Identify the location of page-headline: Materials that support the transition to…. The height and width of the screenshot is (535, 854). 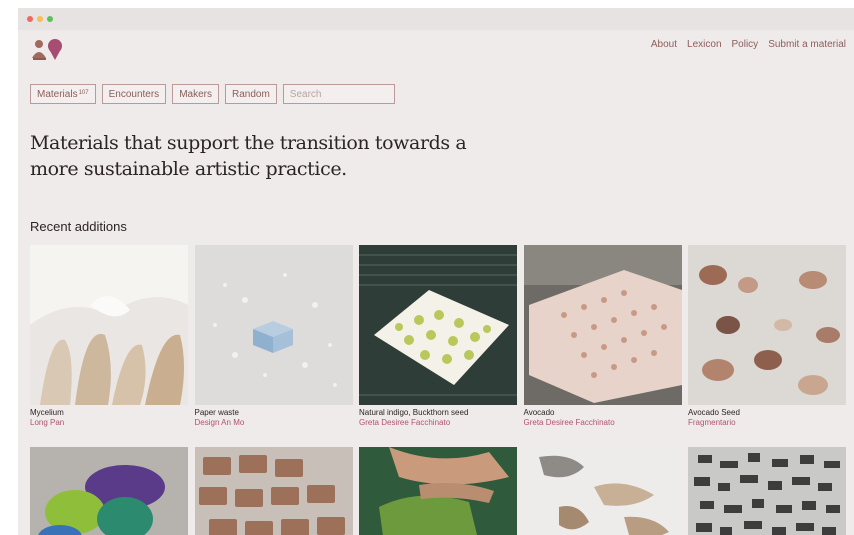
(248, 156).